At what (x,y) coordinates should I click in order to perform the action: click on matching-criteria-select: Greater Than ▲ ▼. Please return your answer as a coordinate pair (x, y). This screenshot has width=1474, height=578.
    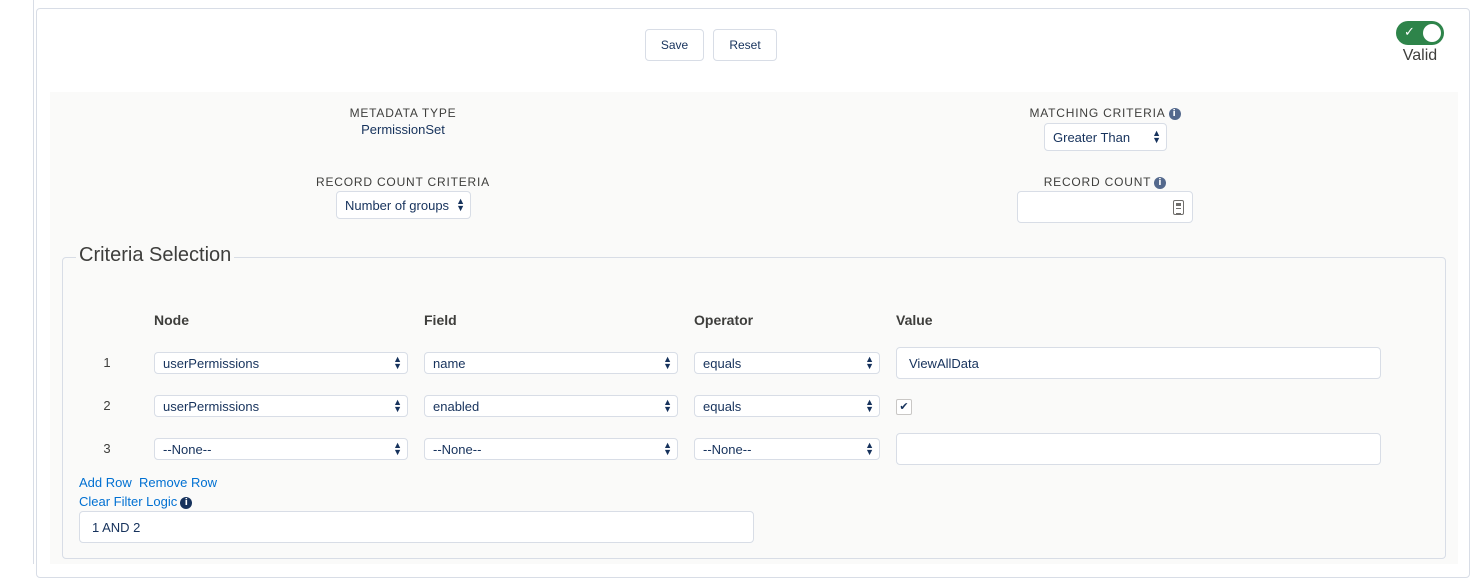
    Looking at the image, I should click on (1105, 137).